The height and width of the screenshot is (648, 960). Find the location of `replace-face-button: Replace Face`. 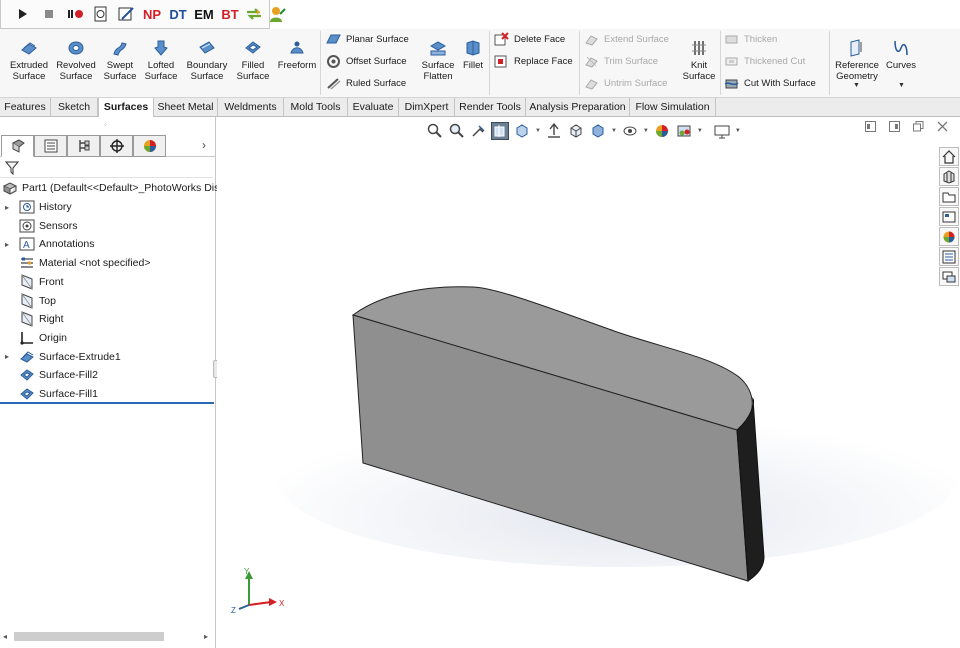

replace-face-button: Replace Face is located at coordinates (533, 61).